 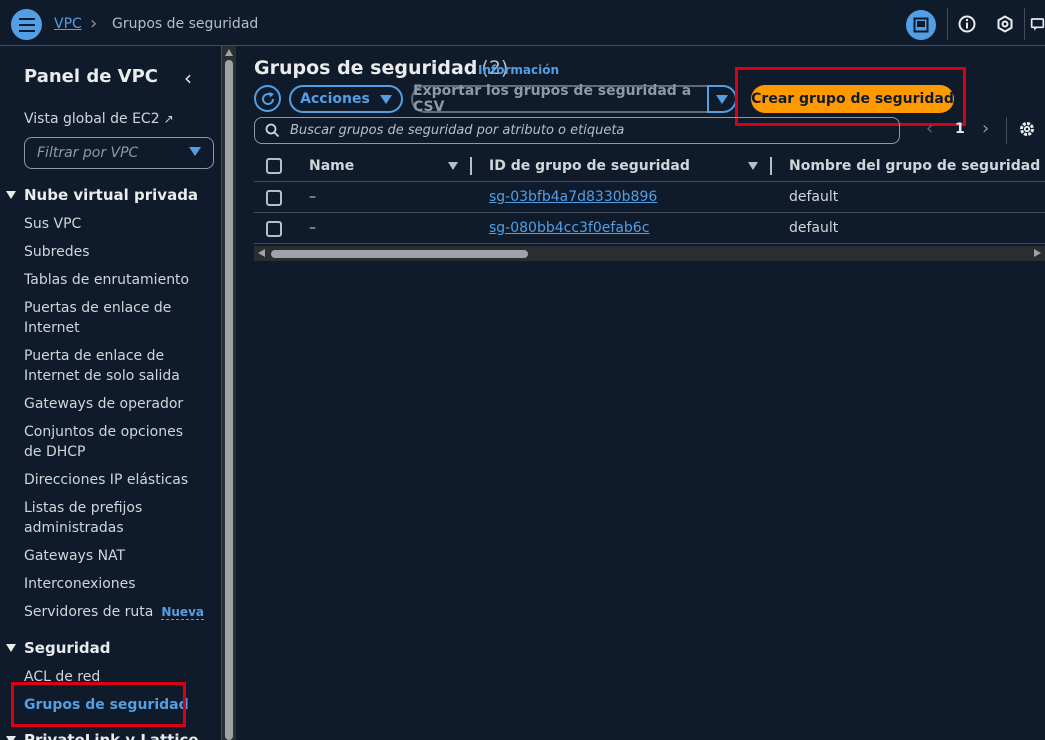 I want to click on section-label: Nube virtual privada, so click(x=111, y=195).